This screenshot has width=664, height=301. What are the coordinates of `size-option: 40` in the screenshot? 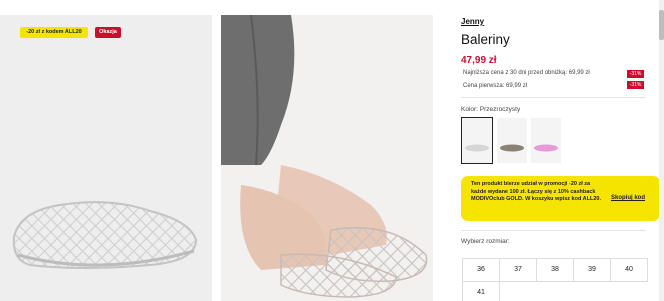 It's located at (629, 270).